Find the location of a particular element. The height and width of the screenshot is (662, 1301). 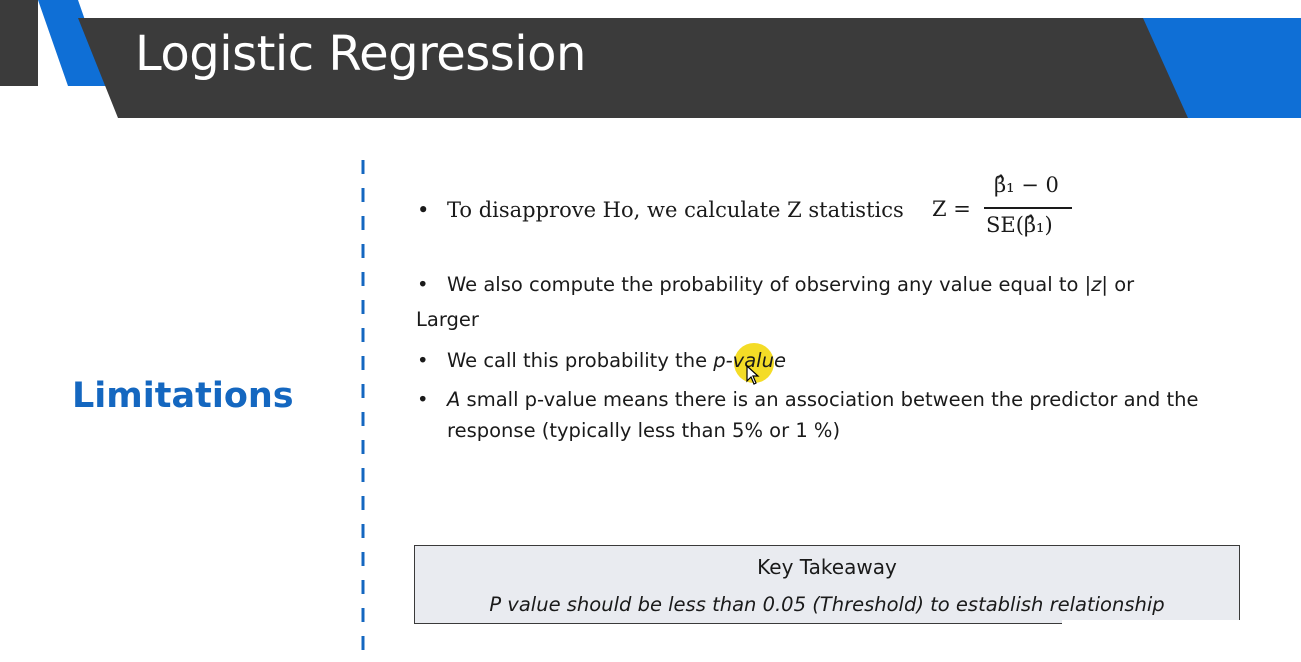

bullet-p-value: • We call this probability the p-value is located at coordinates (601, 360).